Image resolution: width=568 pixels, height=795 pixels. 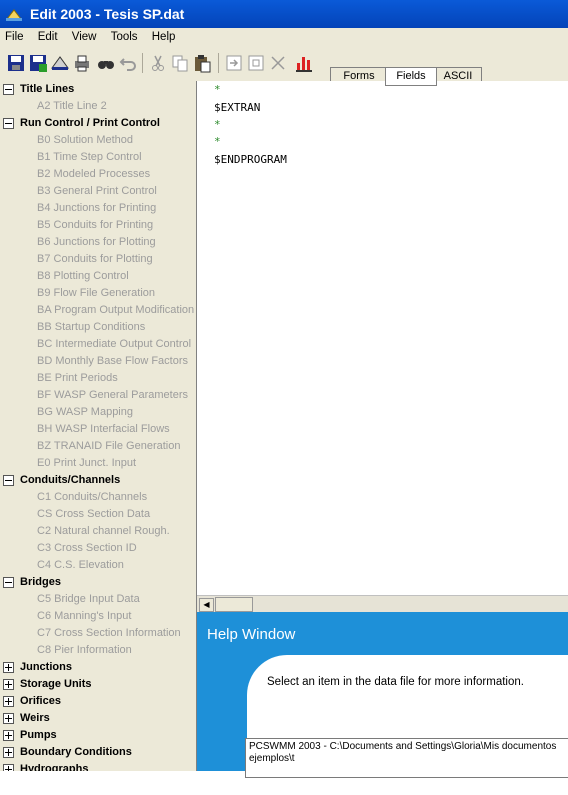 What do you see at coordinates (98, 531) in the screenshot?
I see `tree-item: C2 Natural channel Rough.` at bounding box center [98, 531].